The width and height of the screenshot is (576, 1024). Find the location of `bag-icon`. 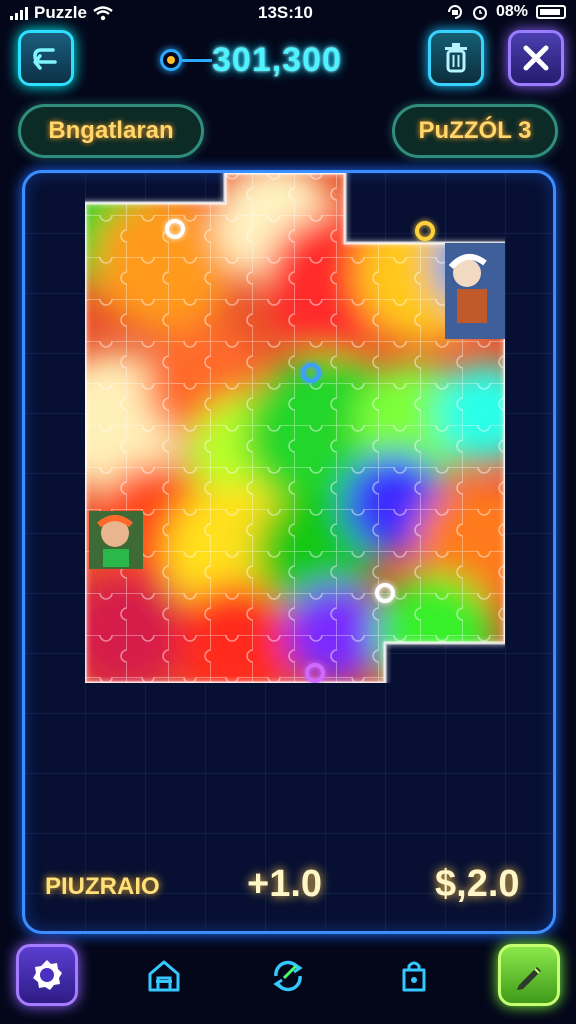

bag-icon is located at coordinates (414, 976).